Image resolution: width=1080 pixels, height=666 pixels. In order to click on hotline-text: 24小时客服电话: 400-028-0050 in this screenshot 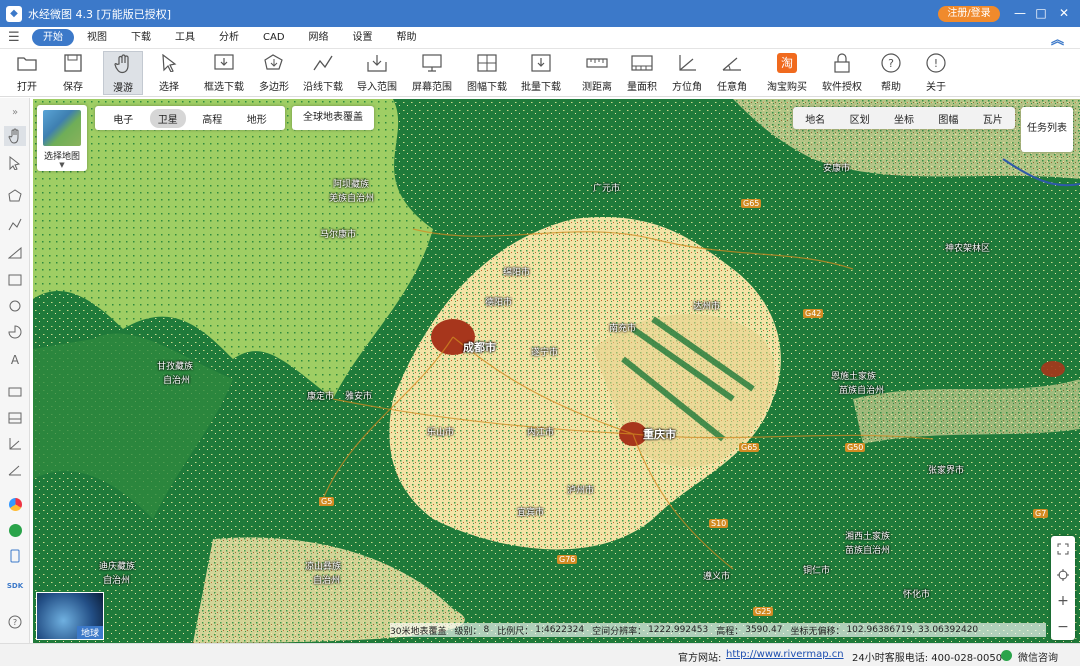, I will do `click(927, 658)`.